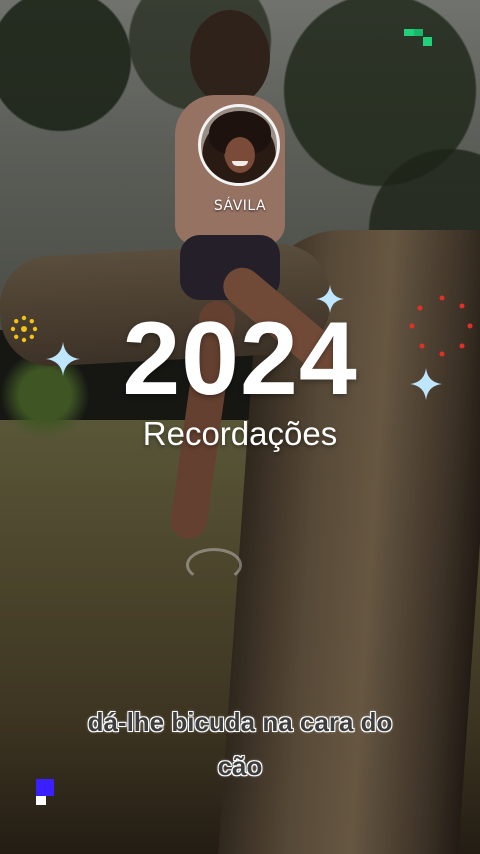 Image resolution: width=480 pixels, height=854 pixels. What do you see at coordinates (240, 206) in the screenshot?
I see `profile-username: SÁVILA` at bounding box center [240, 206].